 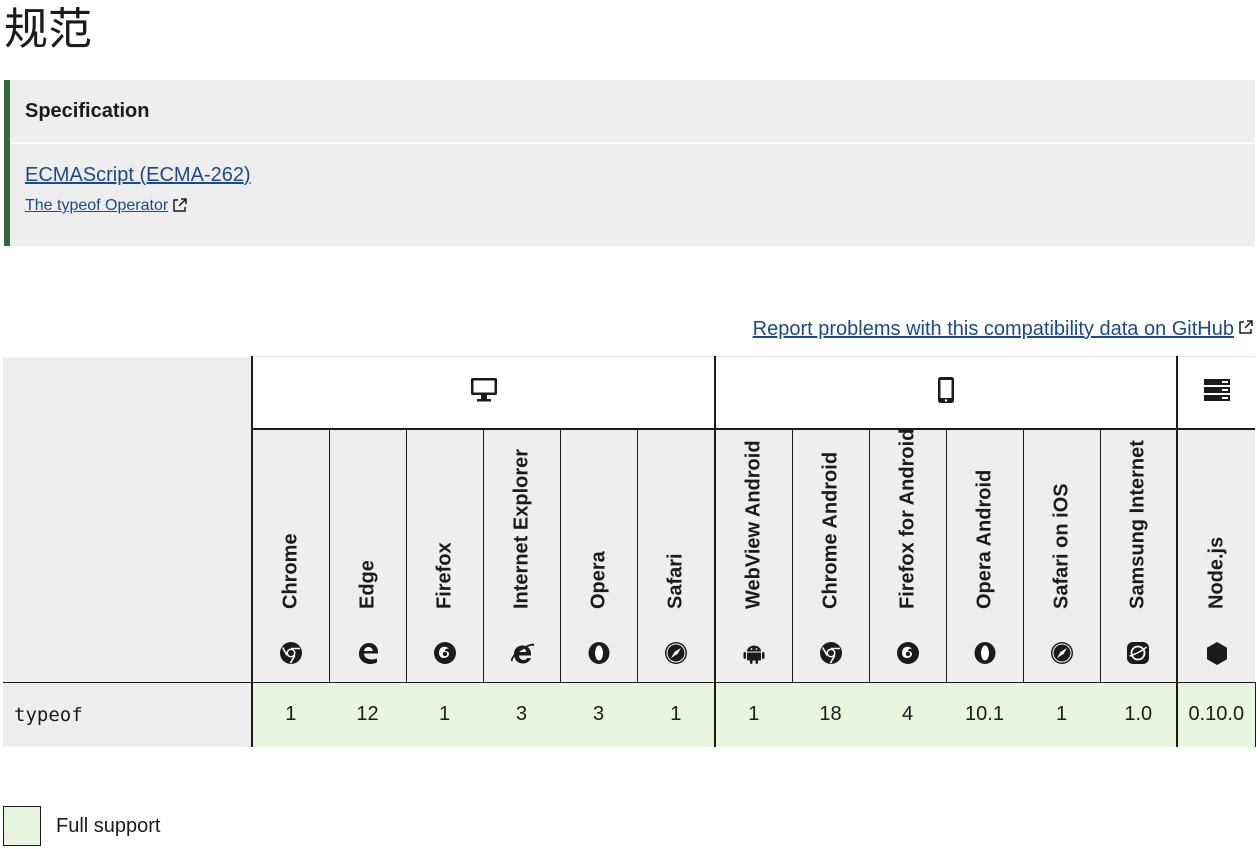 What do you see at coordinates (483, 389) in the screenshot?
I see `desktop-icon` at bounding box center [483, 389].